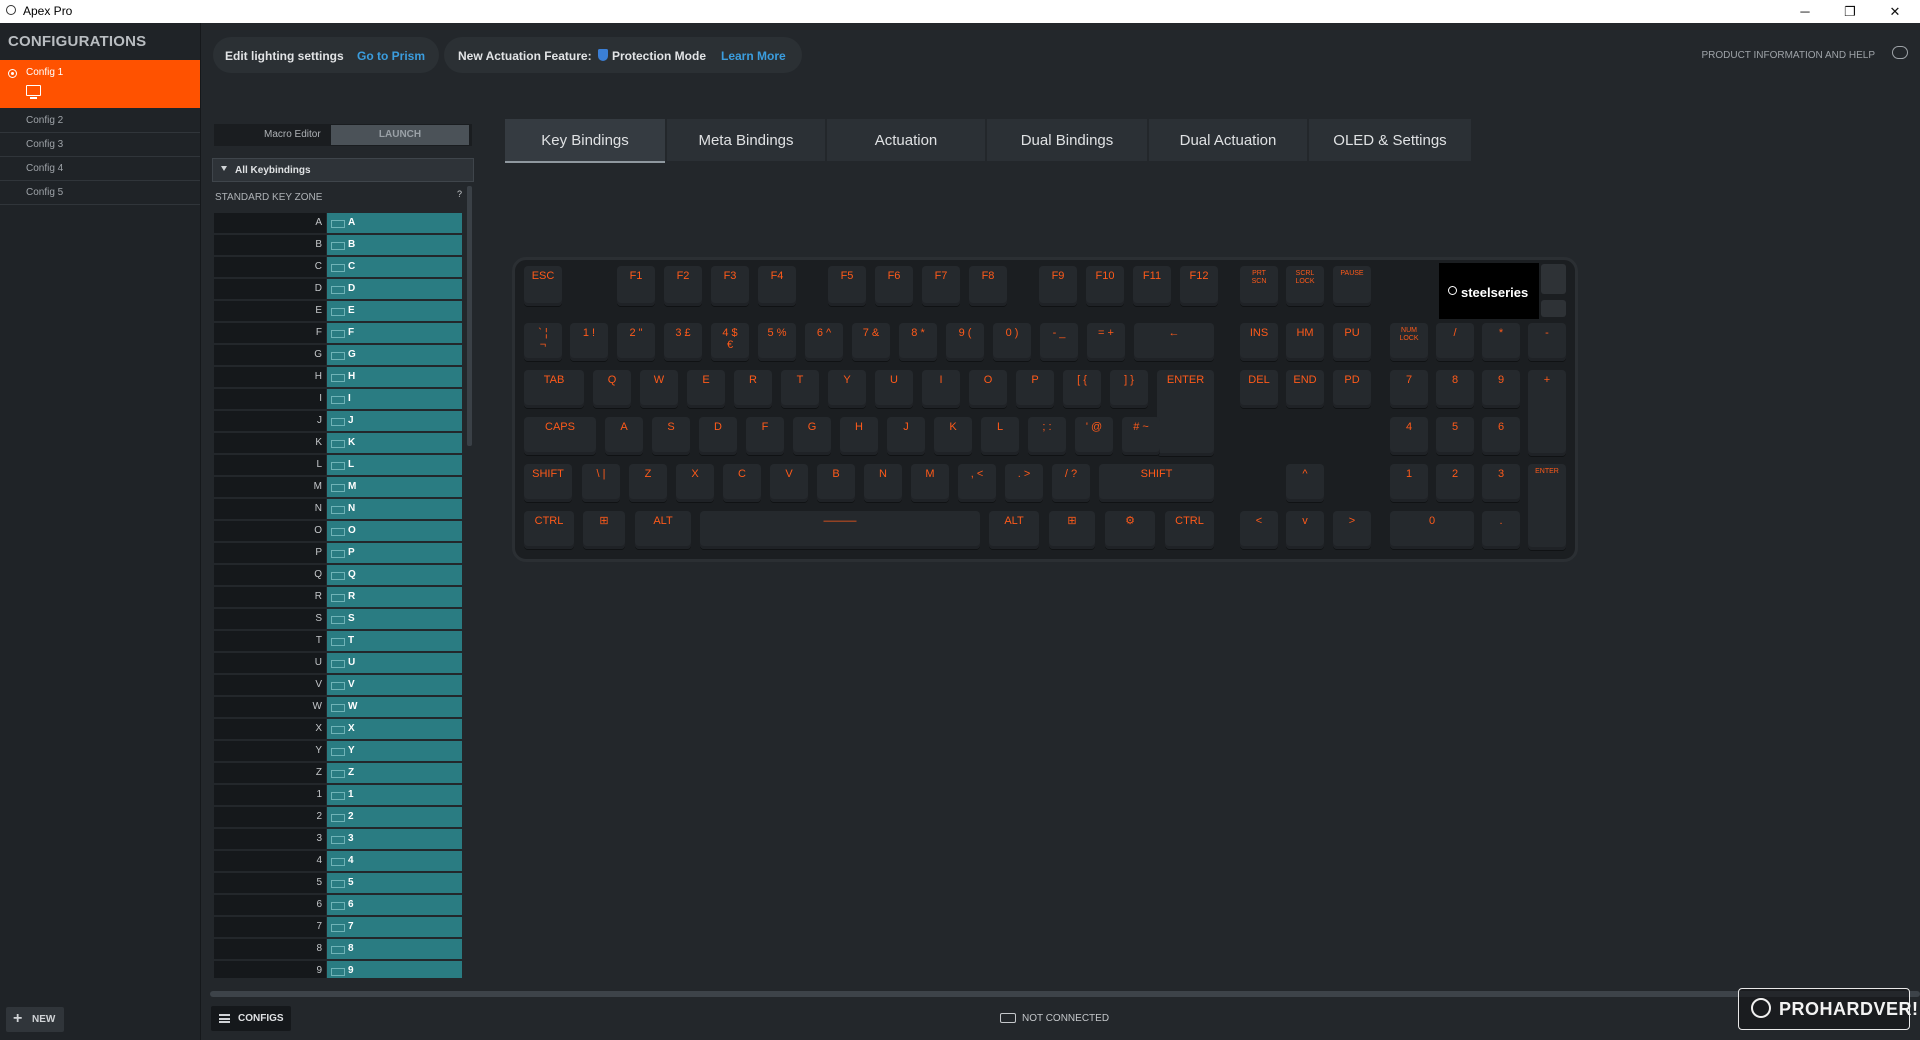 The height and width of the screenshot is (1040, 1920). What do you see at coordinates (1228, 140) in the screenshot?
I see `tab-dual-actuation: Dual Actuation` at bounding box center [1228, 140].